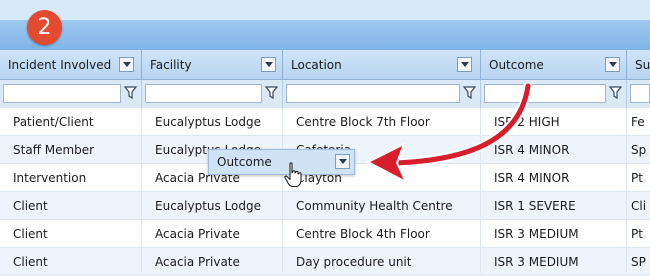  I want to click on curved-arrow-icon, so click(449, 133).